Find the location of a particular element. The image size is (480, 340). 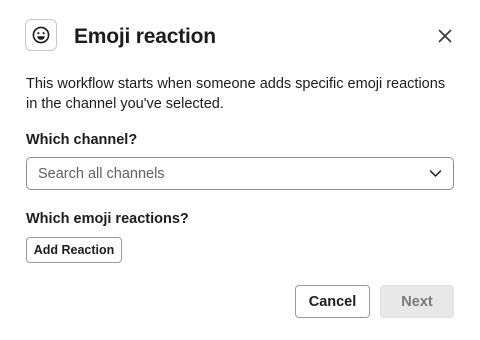

channel-select: Search all channels is located at coordinates (240, 173).